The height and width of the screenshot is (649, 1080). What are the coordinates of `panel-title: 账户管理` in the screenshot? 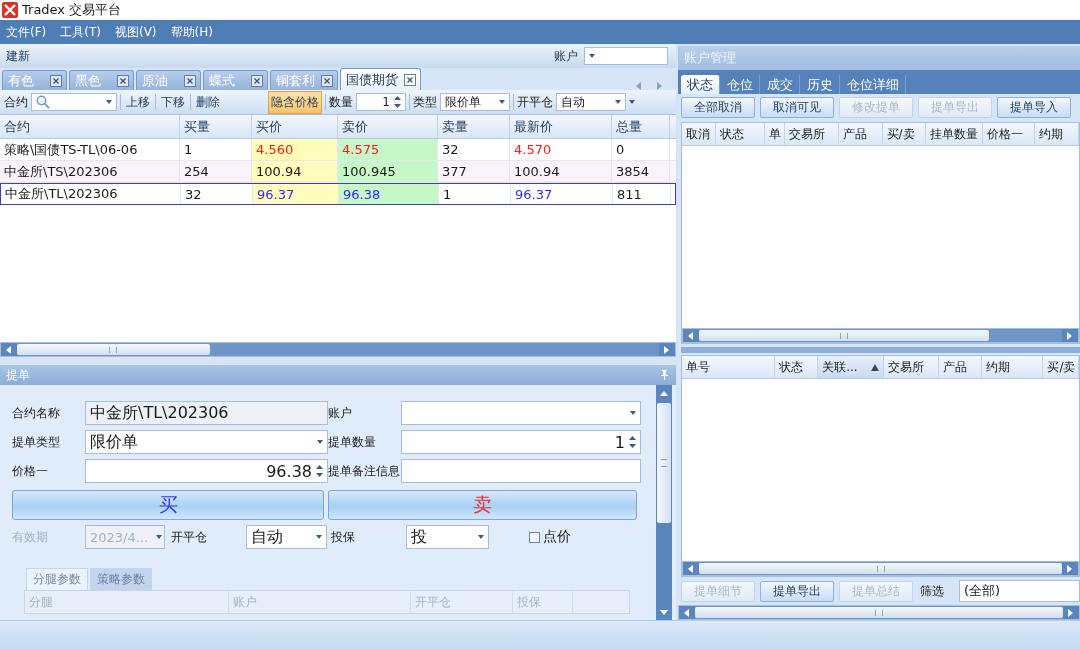 It's located at (710, 58).